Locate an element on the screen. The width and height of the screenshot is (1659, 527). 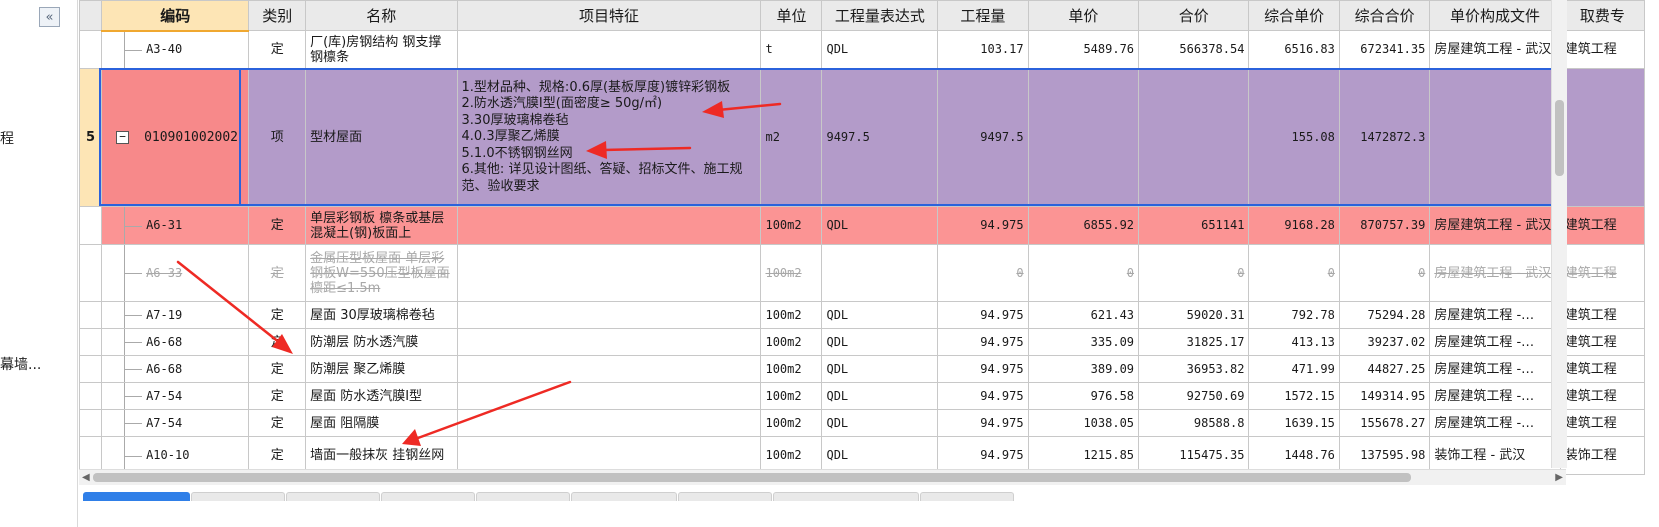
composite-unit-price-cell: 6516.83 is located at coordinates (1294, 49).